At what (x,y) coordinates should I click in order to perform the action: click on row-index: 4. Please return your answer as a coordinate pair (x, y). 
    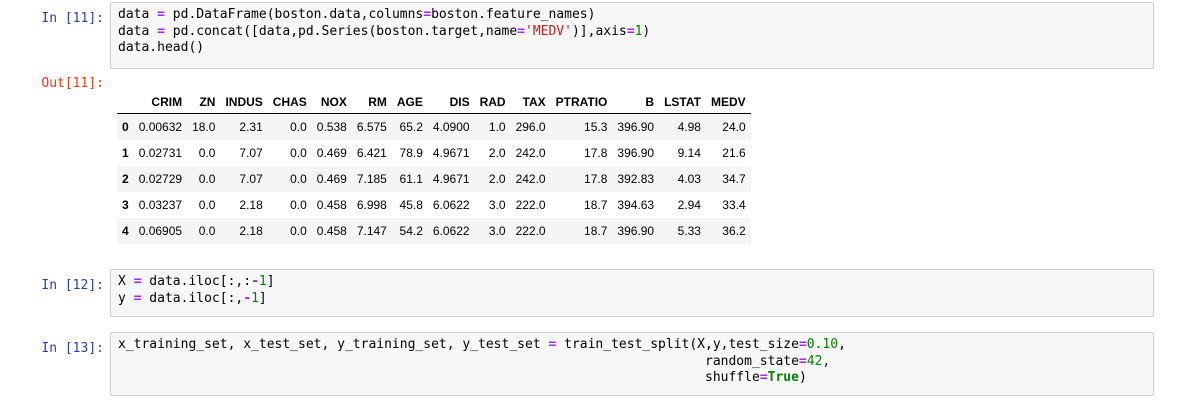
    Looking at the image, I should click on (125, 231).